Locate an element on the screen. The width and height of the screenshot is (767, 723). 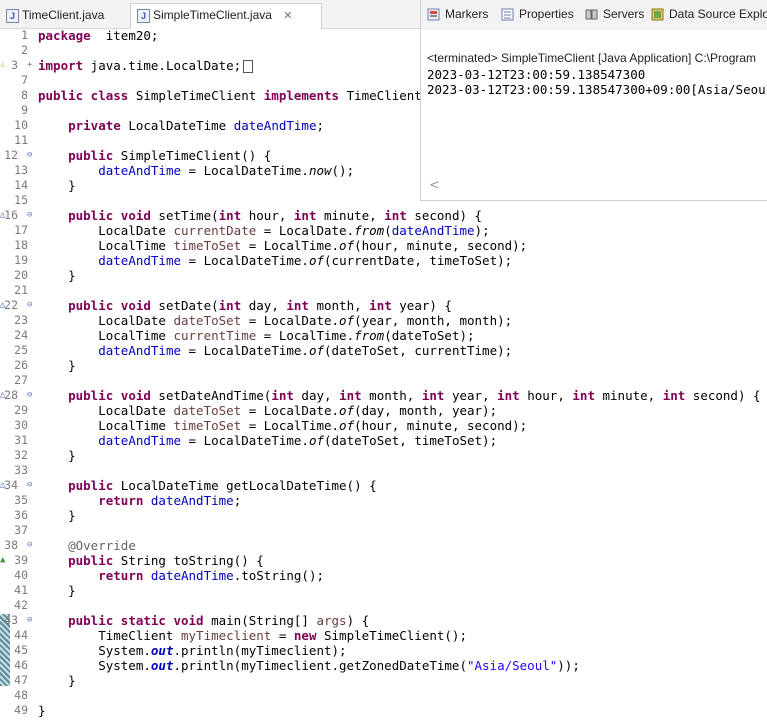
code-line: 42 is located at coordinates (383, 605).